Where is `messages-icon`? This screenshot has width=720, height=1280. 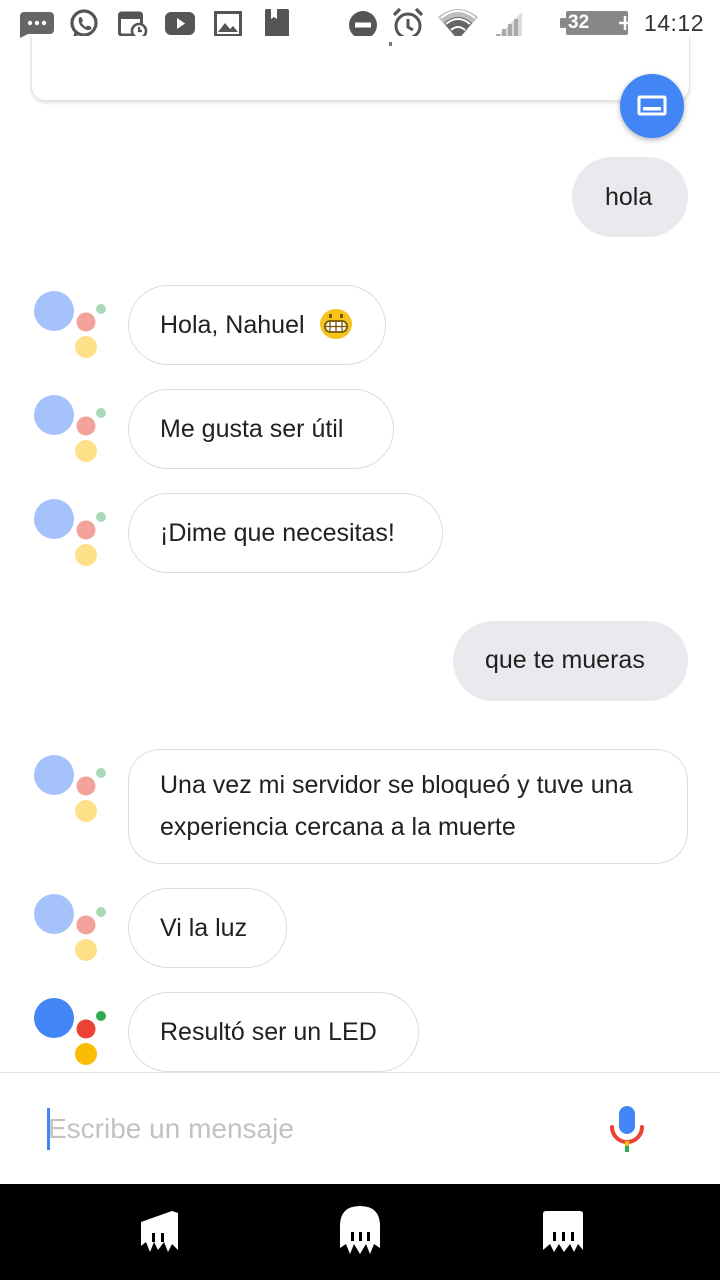
messages-icon is located at coordinates (37, 25).